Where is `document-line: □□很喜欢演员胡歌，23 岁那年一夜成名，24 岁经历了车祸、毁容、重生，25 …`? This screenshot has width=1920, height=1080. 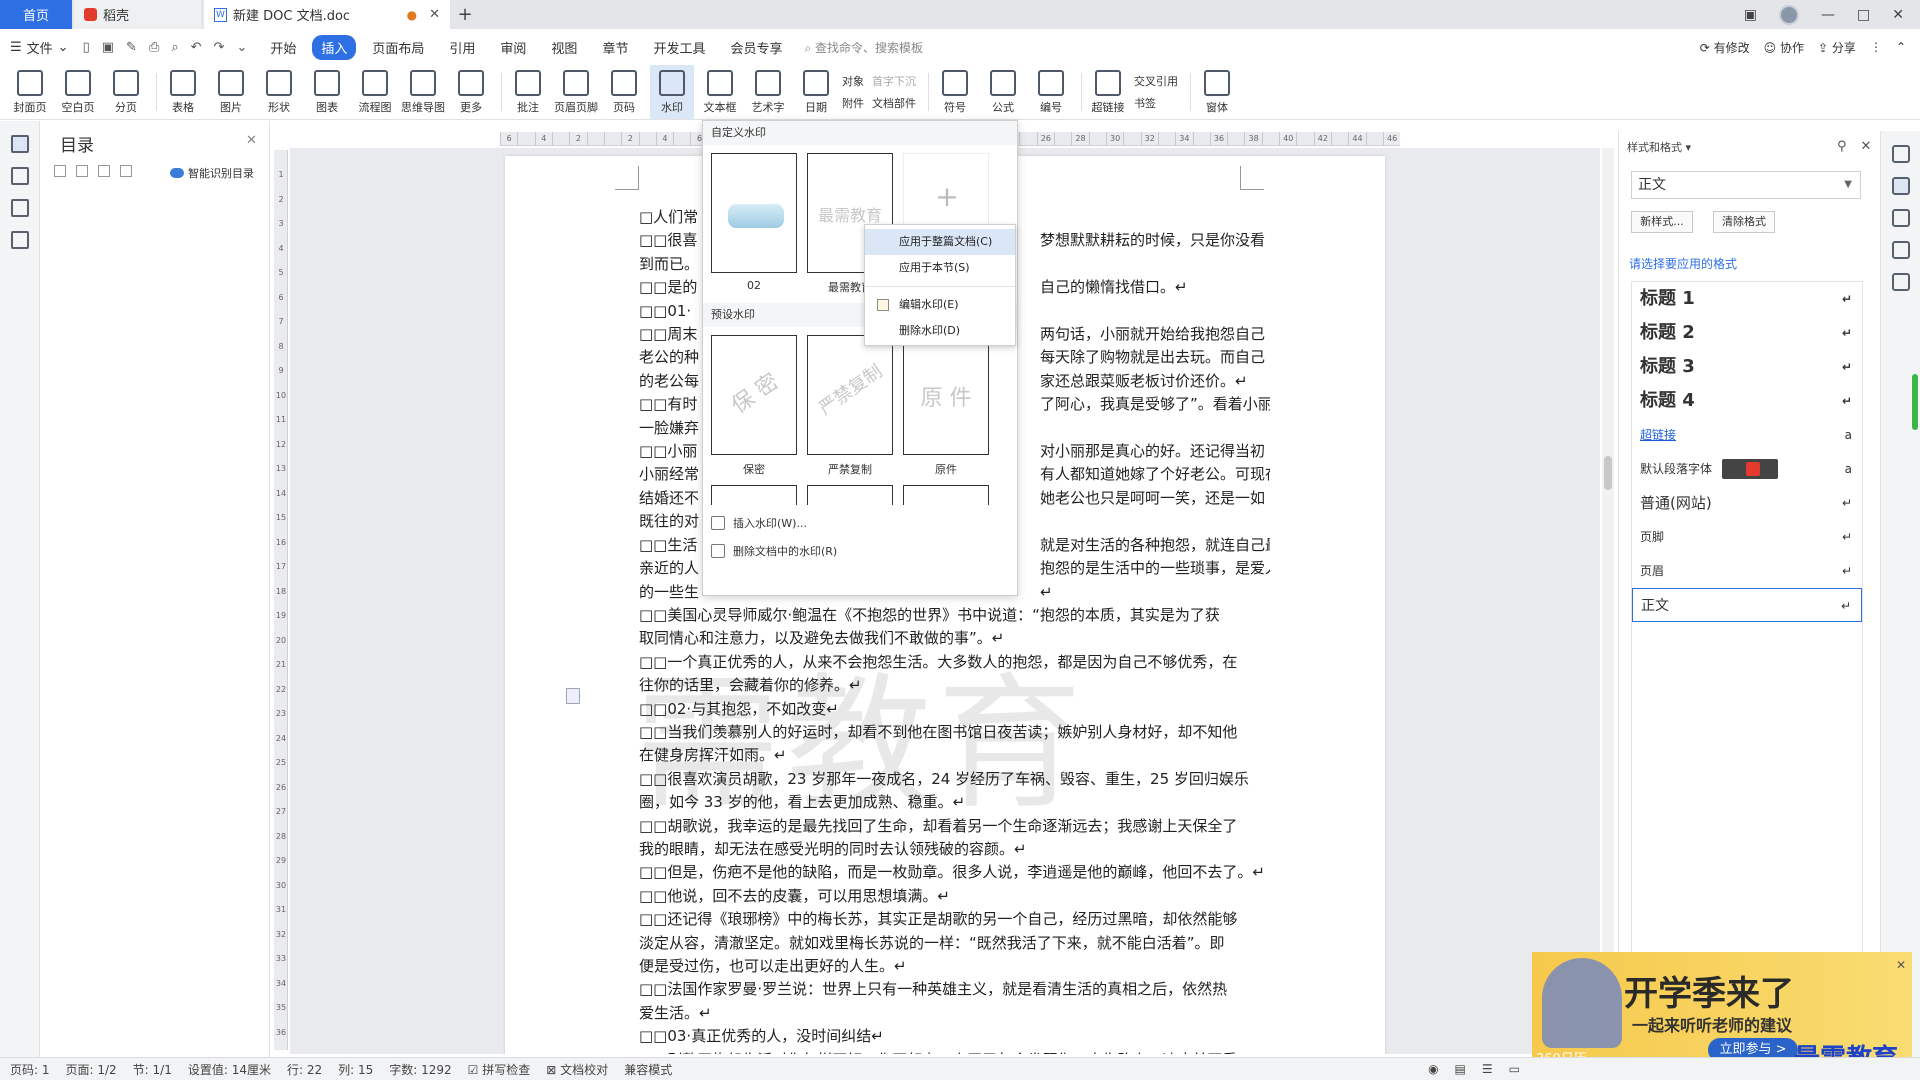 document-line: □□很喜欢演员胡歌，23 岁那年一夜成名，24 岁经历了车祸、毁容、重生，25 … is located at coordinates (951, 779).